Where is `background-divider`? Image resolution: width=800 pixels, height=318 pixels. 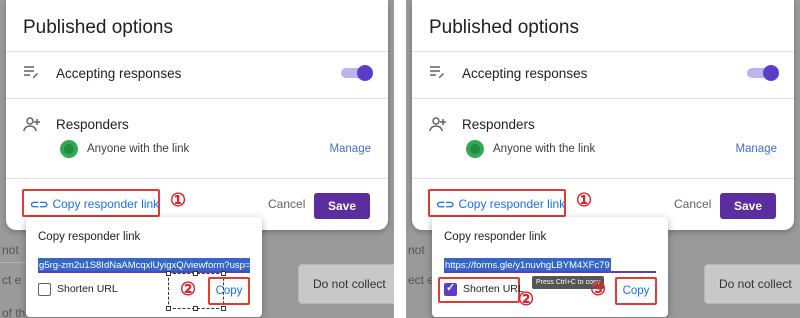
background-divider is located at coordinates (13, 262).